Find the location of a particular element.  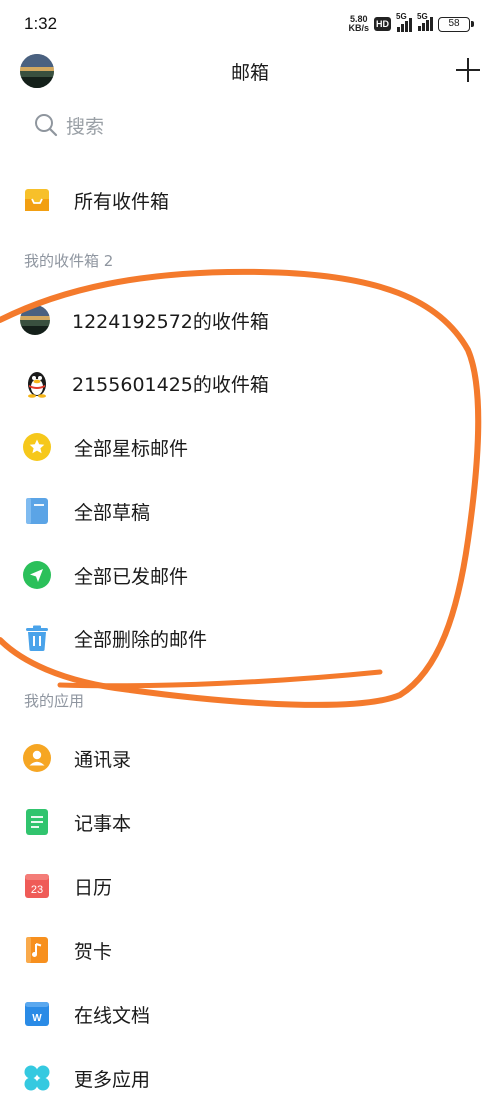

sent-mail-item: 全部已发邮件 is located at coordinates (250, 575).